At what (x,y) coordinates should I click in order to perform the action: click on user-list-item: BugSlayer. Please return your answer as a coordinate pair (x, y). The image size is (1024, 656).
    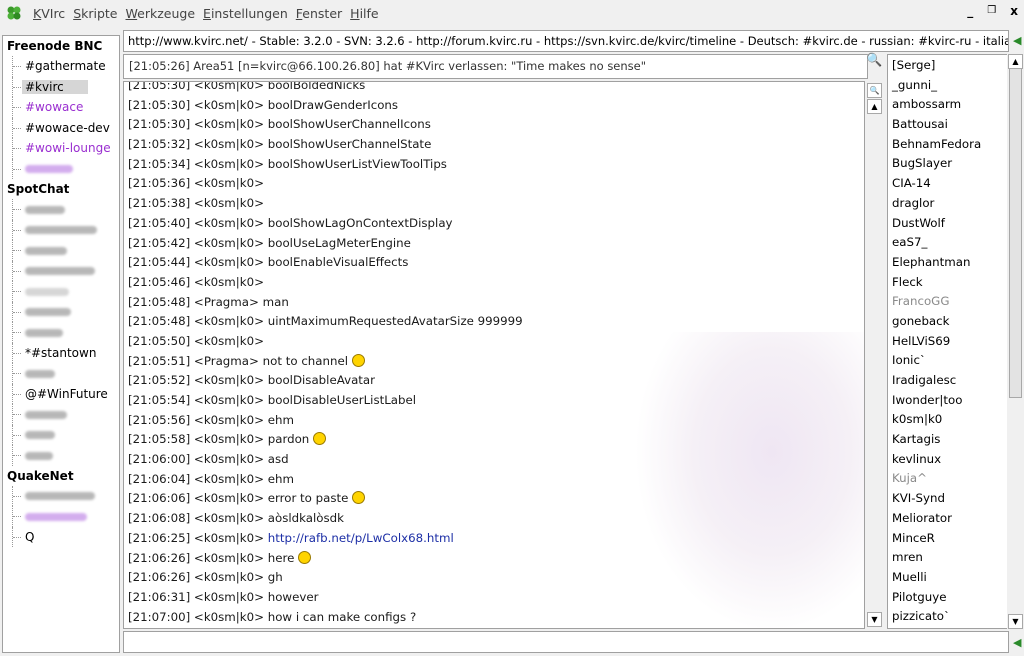
    Looking at the image, I should click on (947, 164).